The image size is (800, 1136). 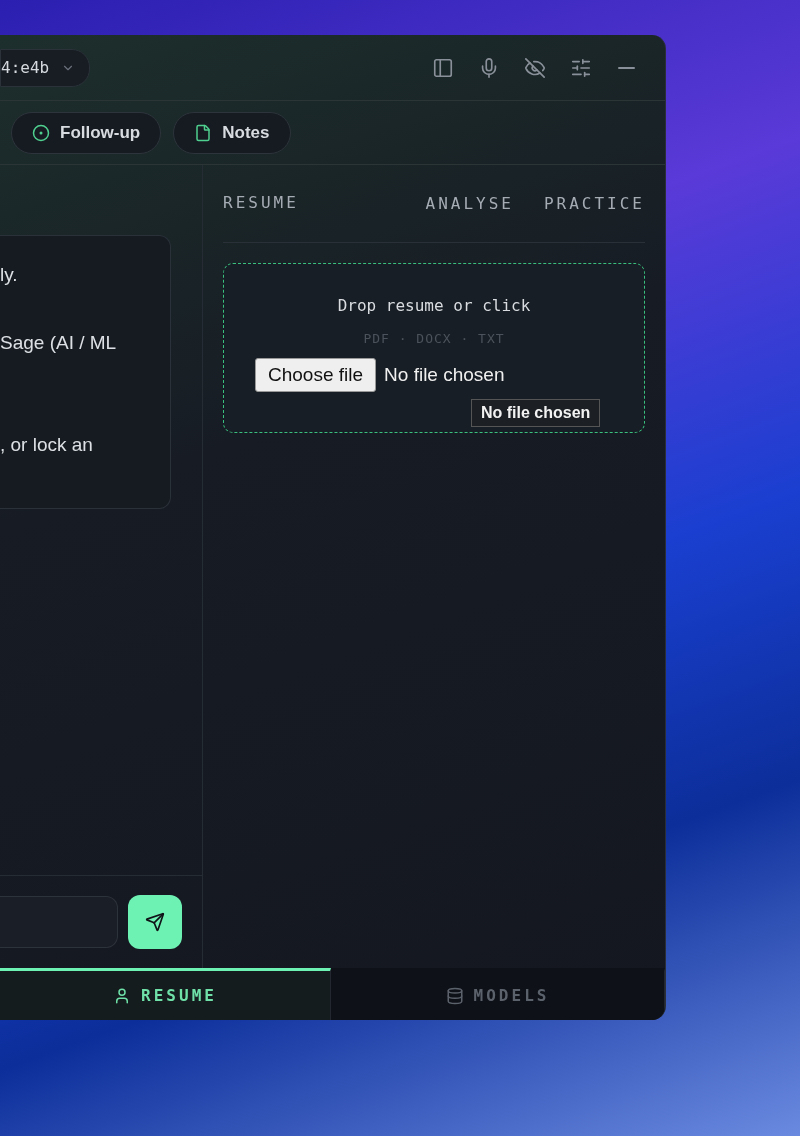 I want to click on chip-button: Notes, so click(x=232, y=132).